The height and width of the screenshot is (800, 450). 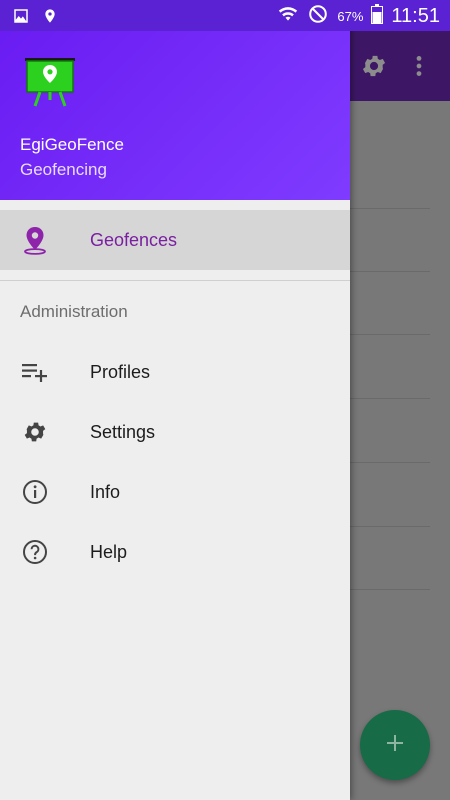 I want to click on divider, so click(x=175, y=280).